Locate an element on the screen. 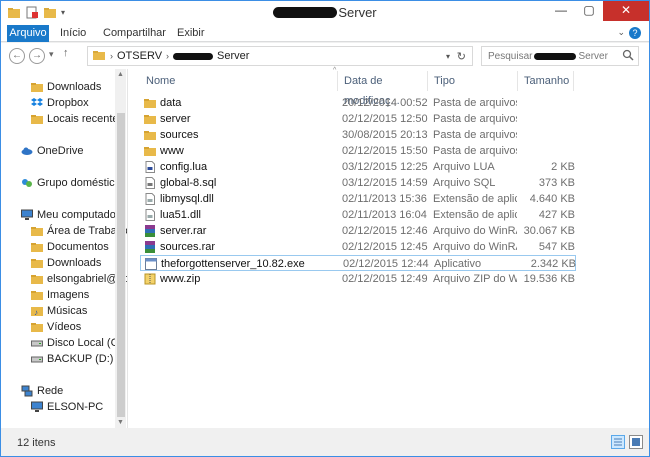 The width and height of the screenshot is (650, 457). nav-item-label: Downloads is located at coordinates (74, 263).